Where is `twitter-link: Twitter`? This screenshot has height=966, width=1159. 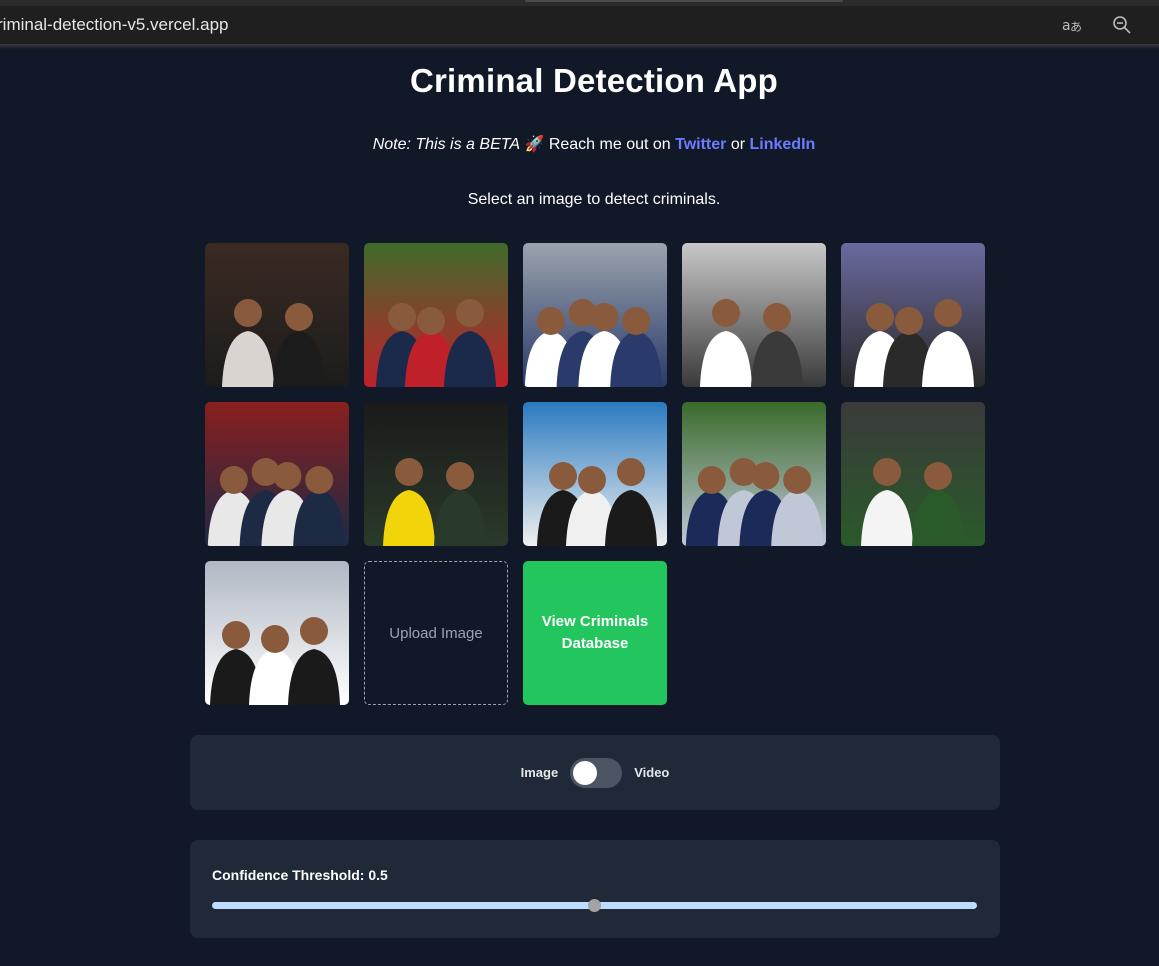
twitter-link: Twitter is located at coordinates (700, 144).